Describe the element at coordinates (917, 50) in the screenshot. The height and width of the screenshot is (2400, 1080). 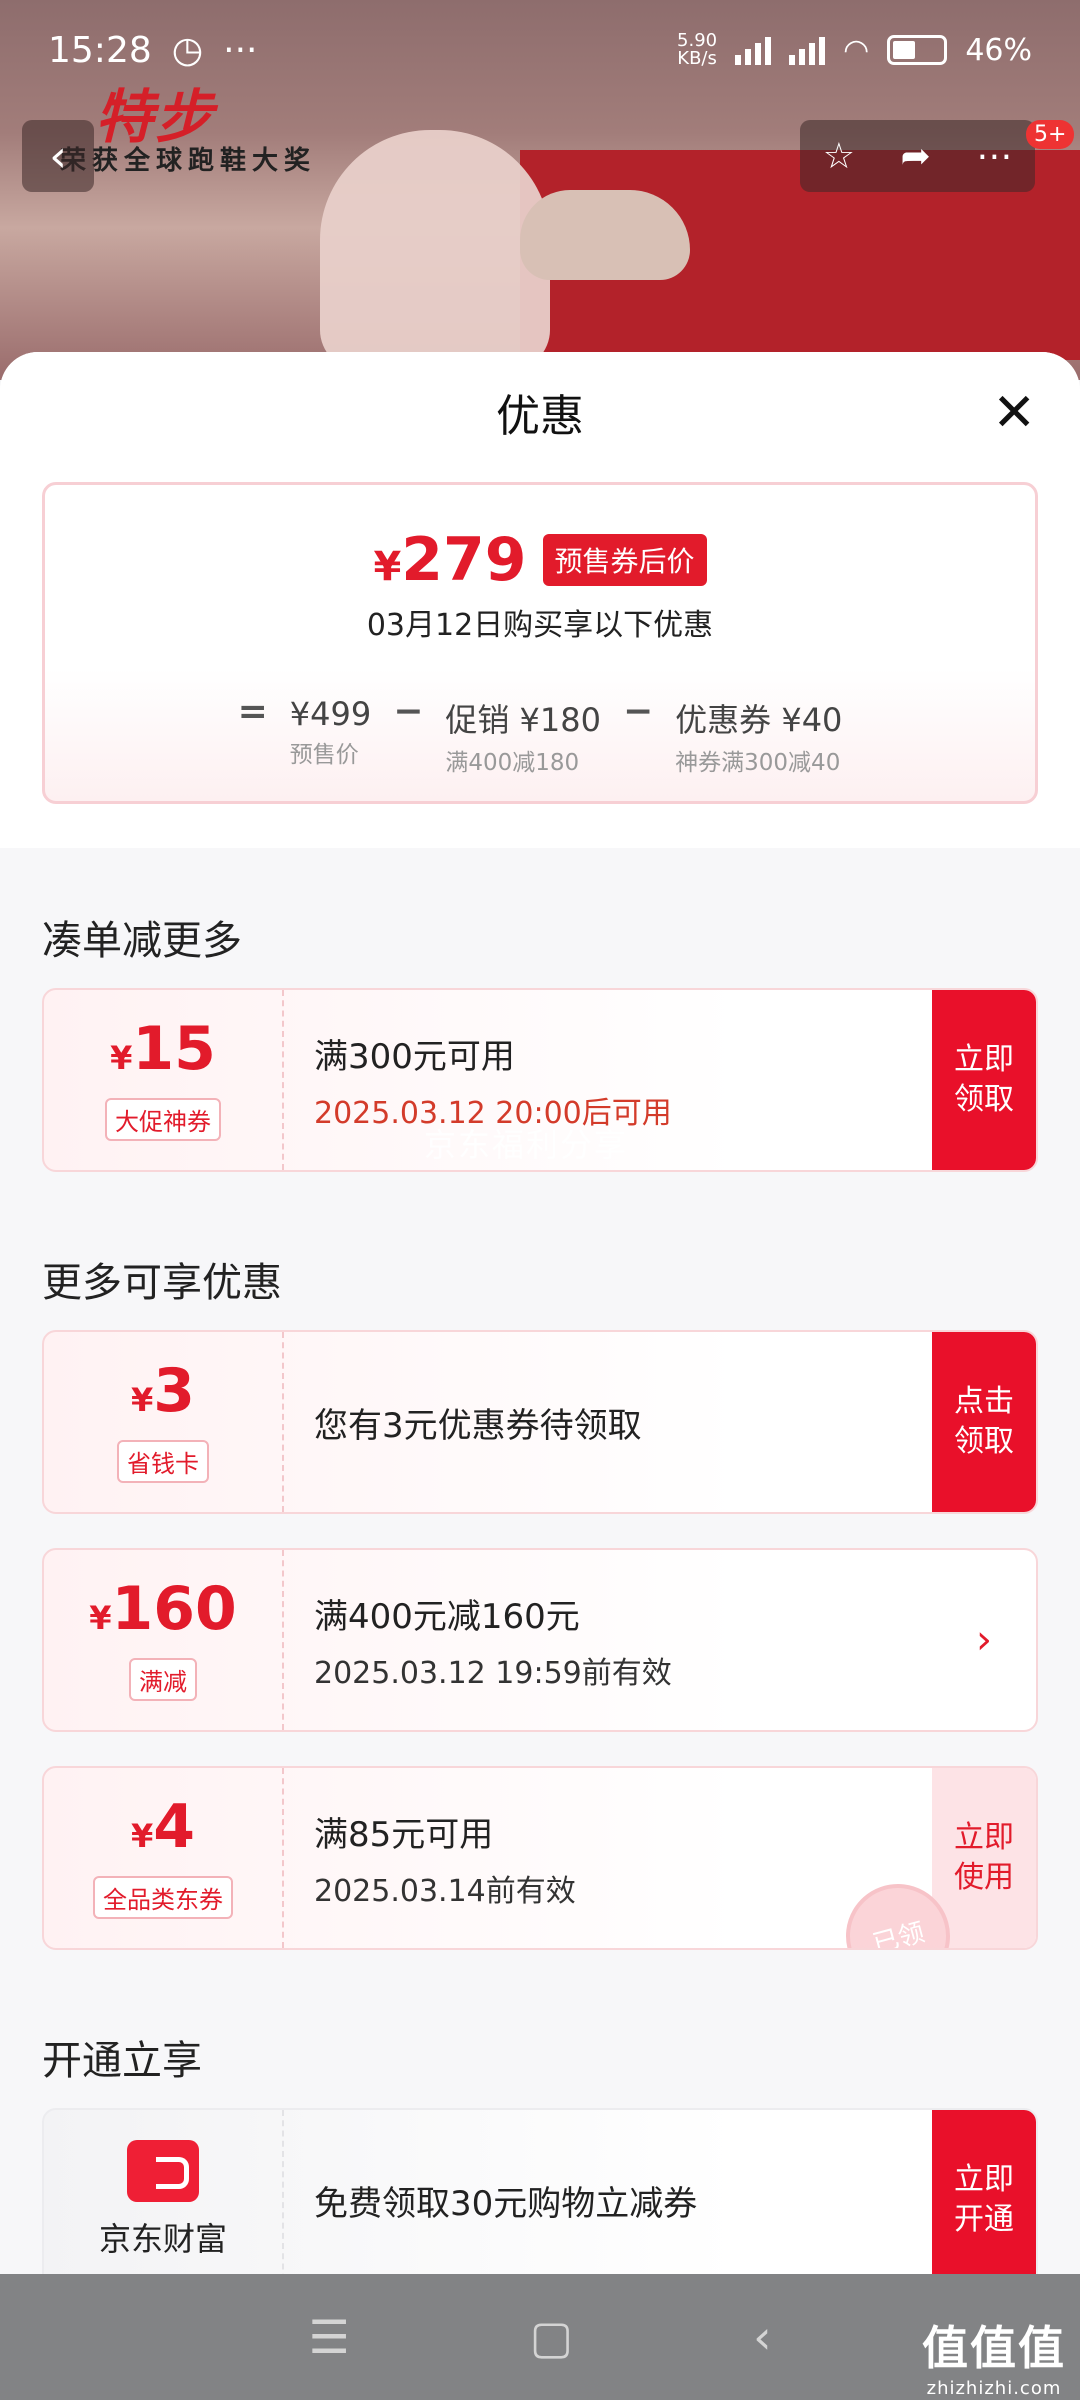
I see `battery-icon` at that location.